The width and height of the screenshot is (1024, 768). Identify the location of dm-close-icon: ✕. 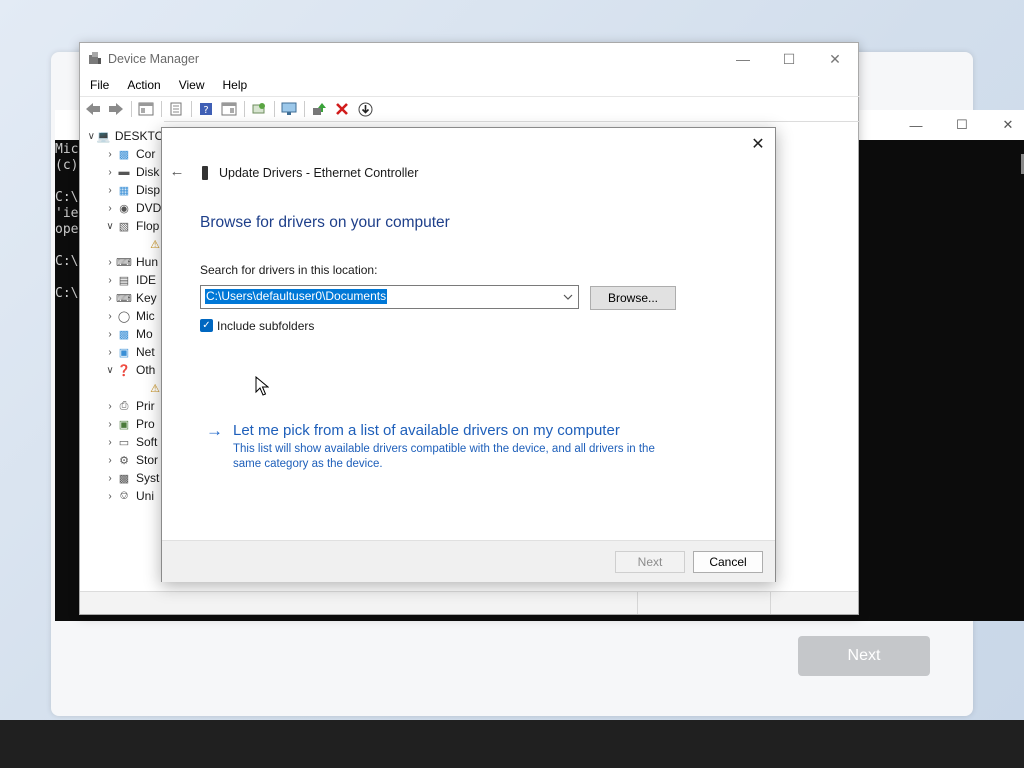
(835, 59).